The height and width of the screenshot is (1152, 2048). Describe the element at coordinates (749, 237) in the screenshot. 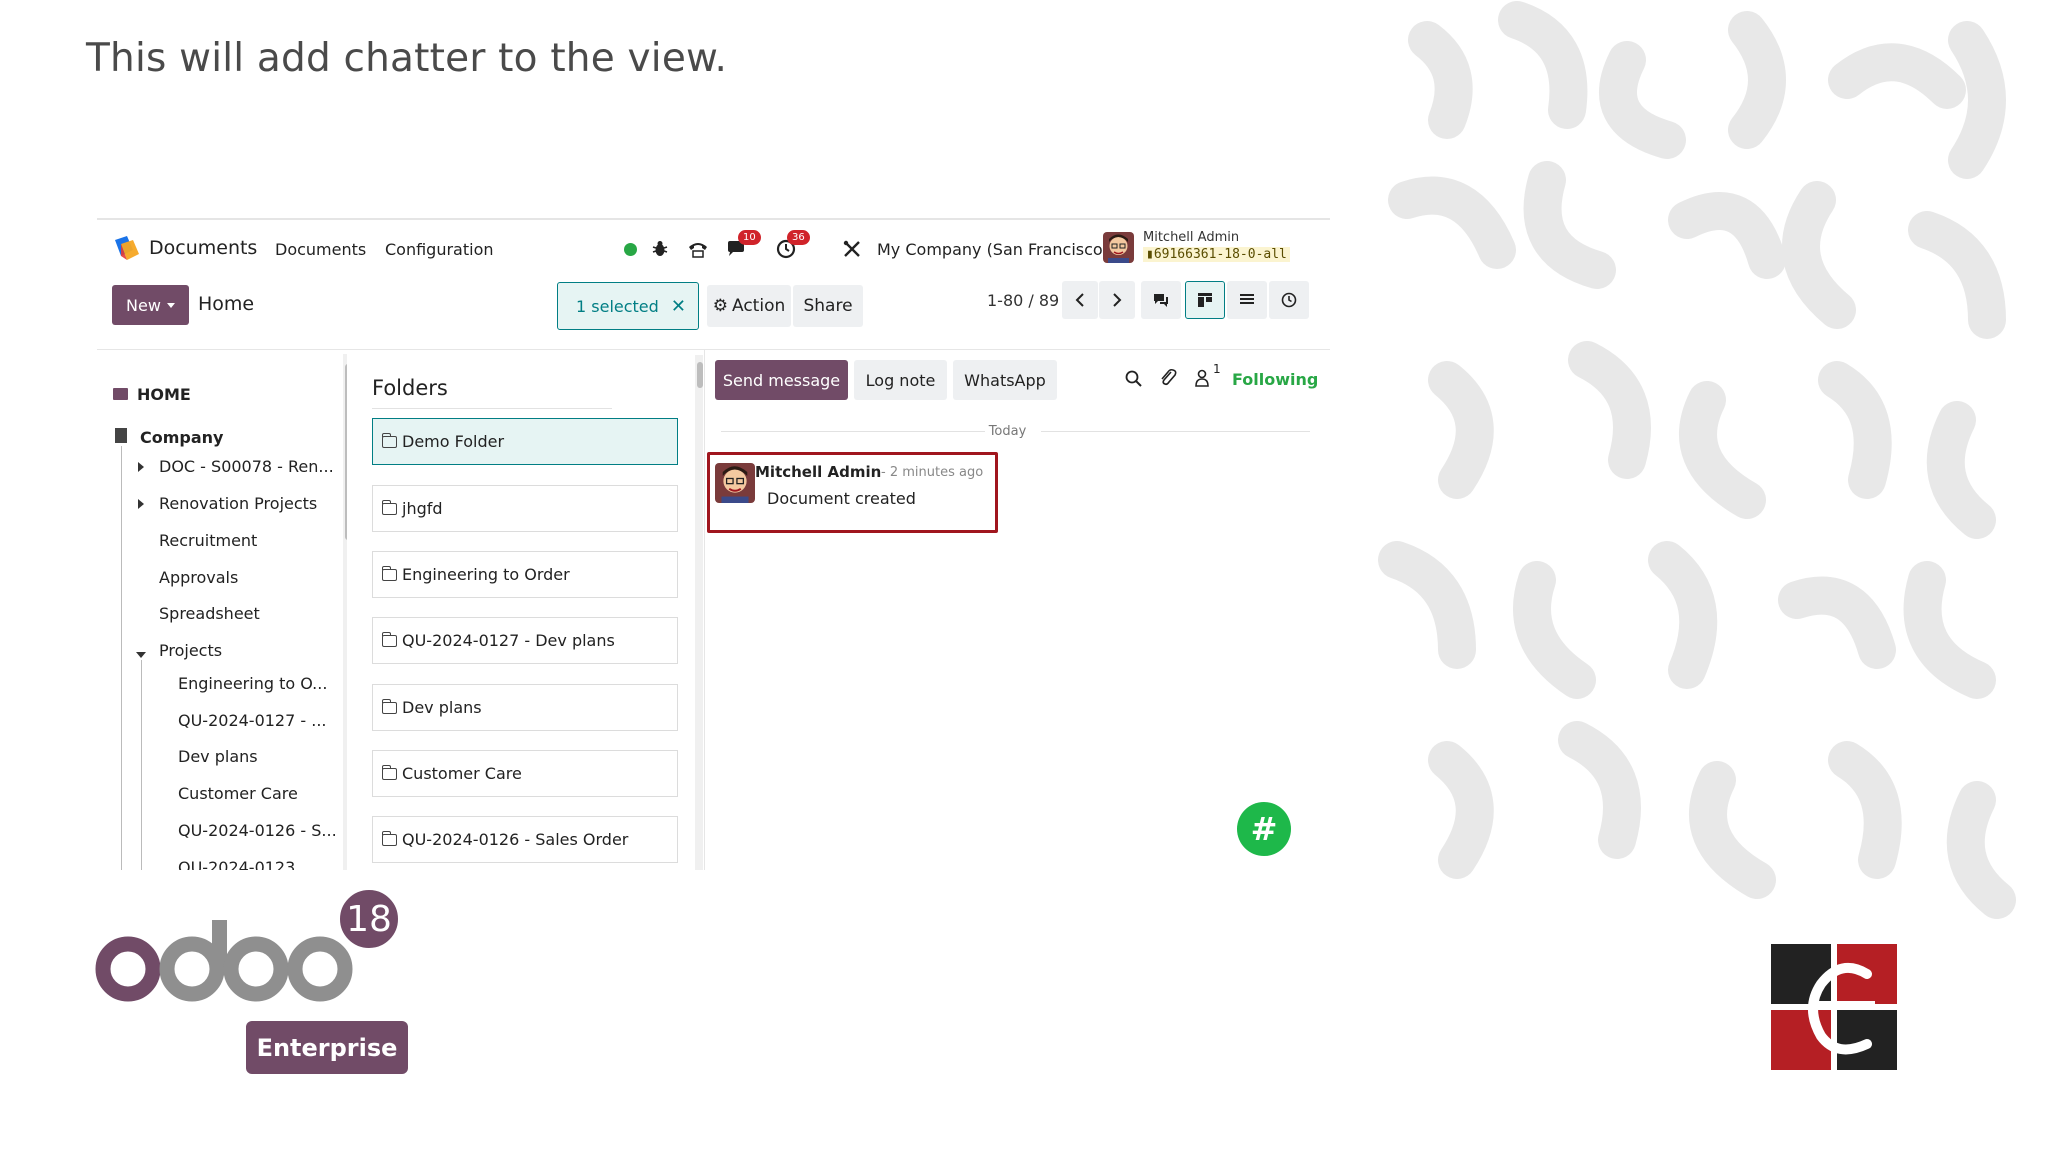

I see `messages-badge: 10` at that location.